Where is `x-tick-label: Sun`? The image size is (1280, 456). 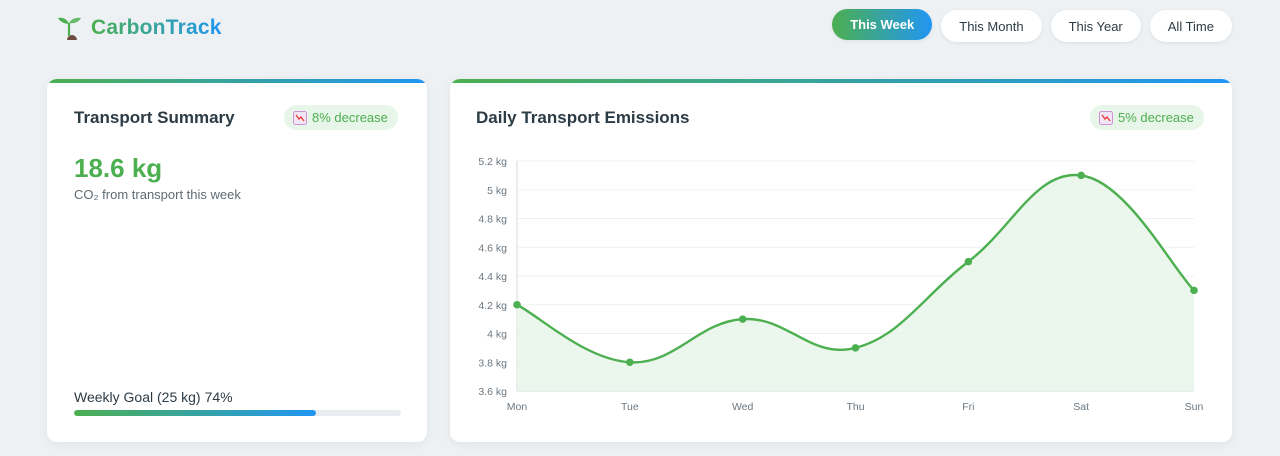
x-tick-label: Sun is located at coordinates (1194, 407).